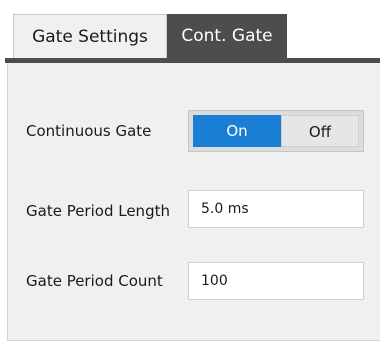 The height and width of the screenshot is (347, 380). Describe the element at coordinates (94, 281) in the screenshot. I see `gate-period-count-label: Gate Period Count` at that location.